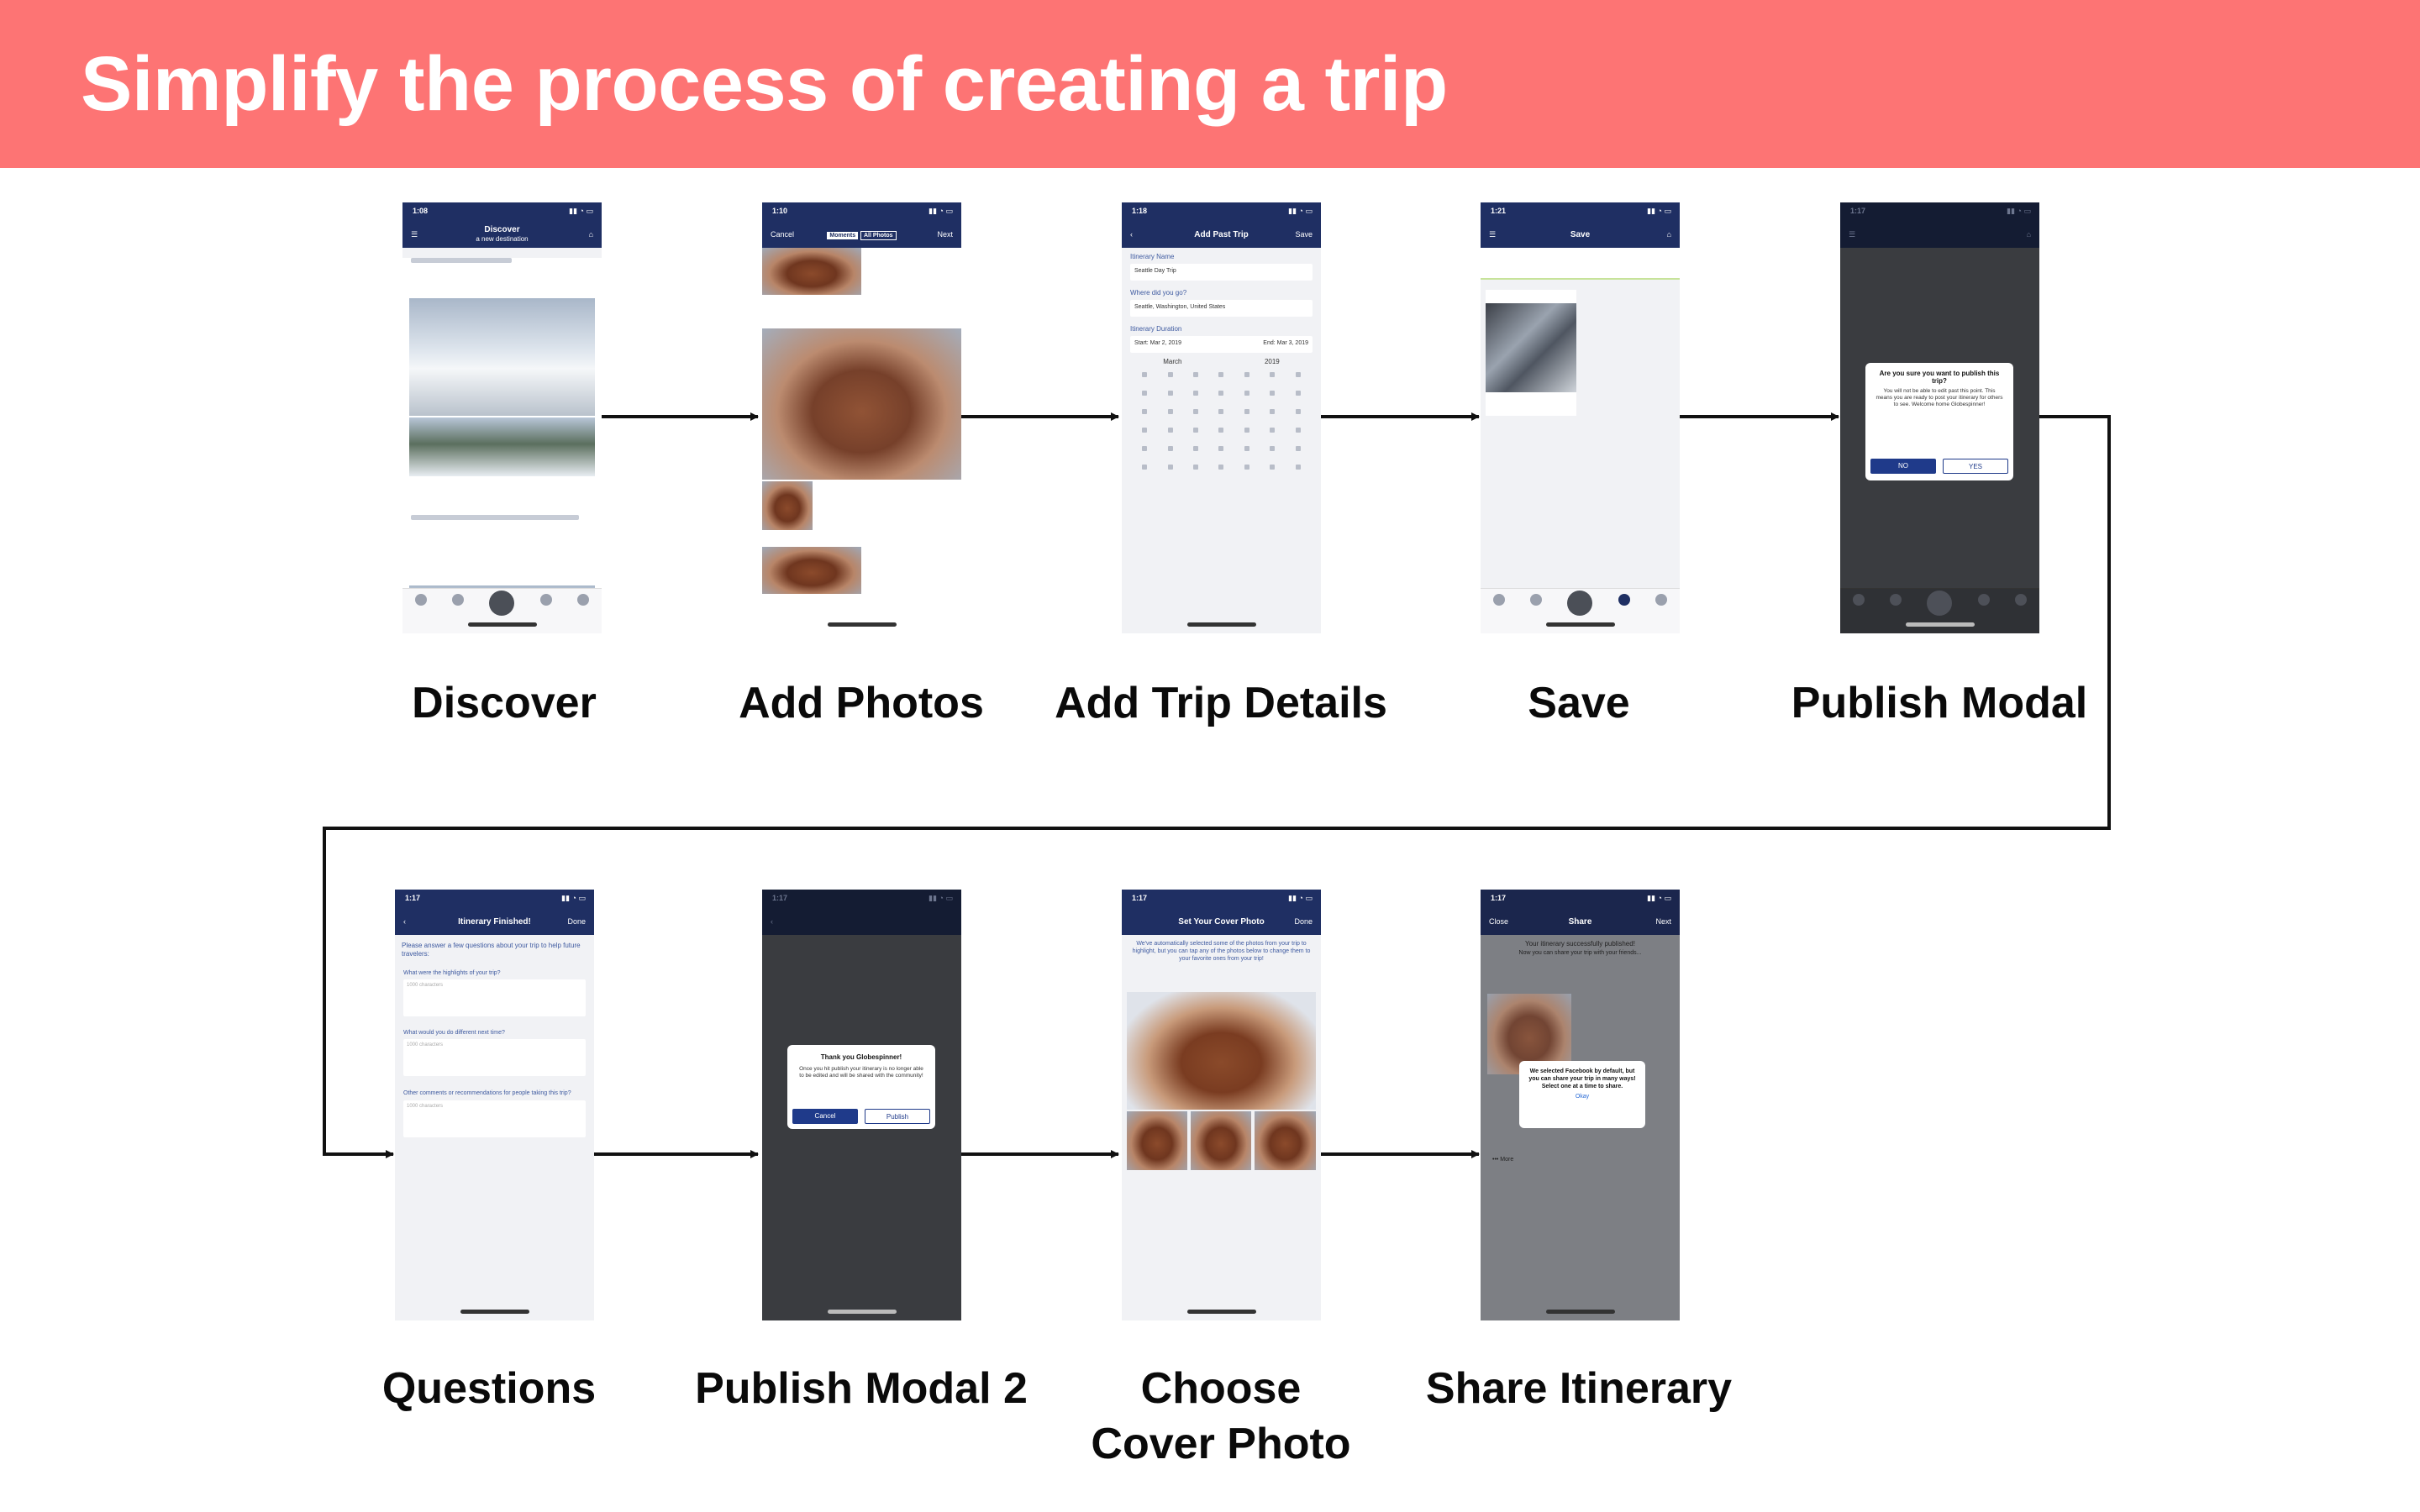  I want to click on nav-bar: ☰ Discover a new destination ⌂, so click(502, 234).